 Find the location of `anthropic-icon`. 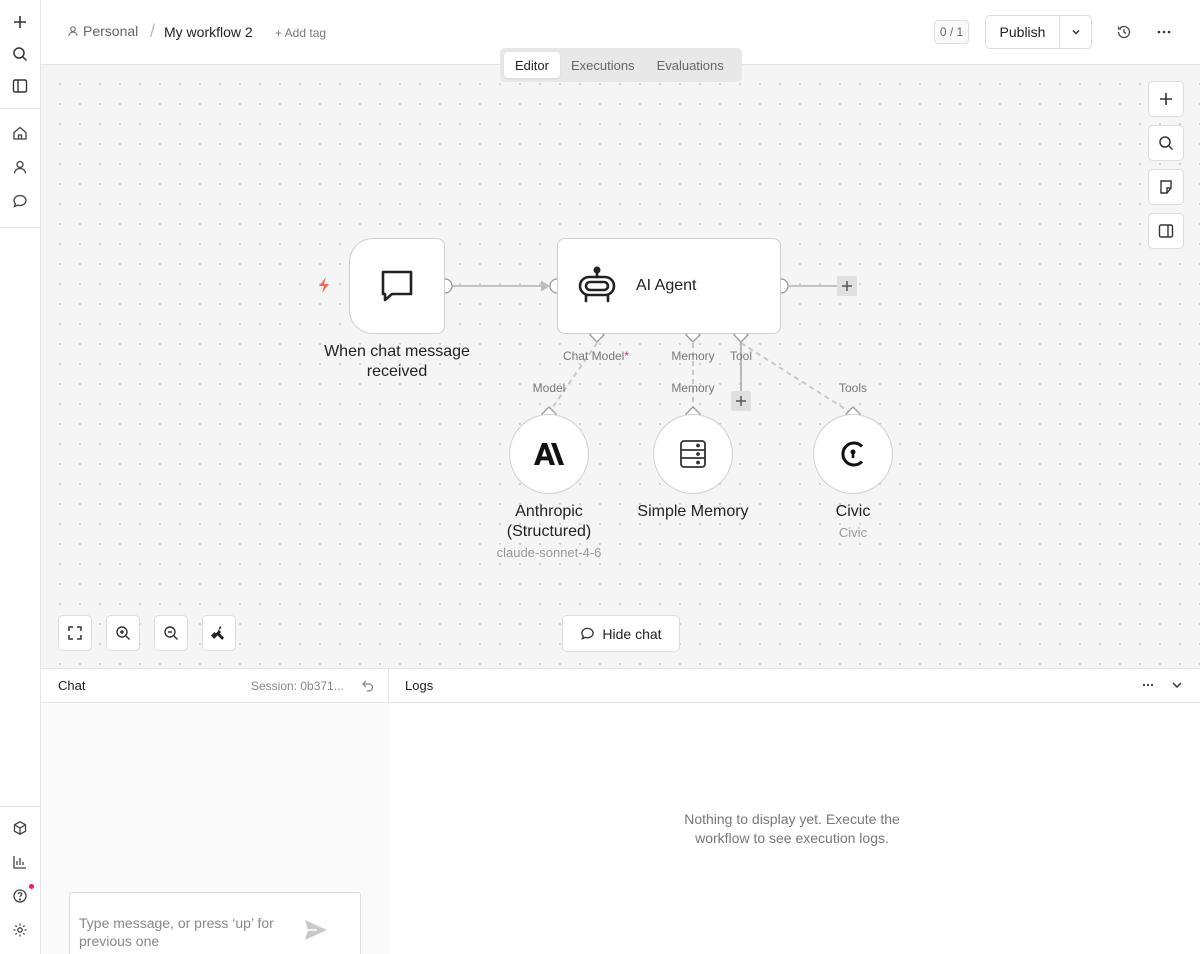

anthropic-icon is located at coordinates (549, 454).